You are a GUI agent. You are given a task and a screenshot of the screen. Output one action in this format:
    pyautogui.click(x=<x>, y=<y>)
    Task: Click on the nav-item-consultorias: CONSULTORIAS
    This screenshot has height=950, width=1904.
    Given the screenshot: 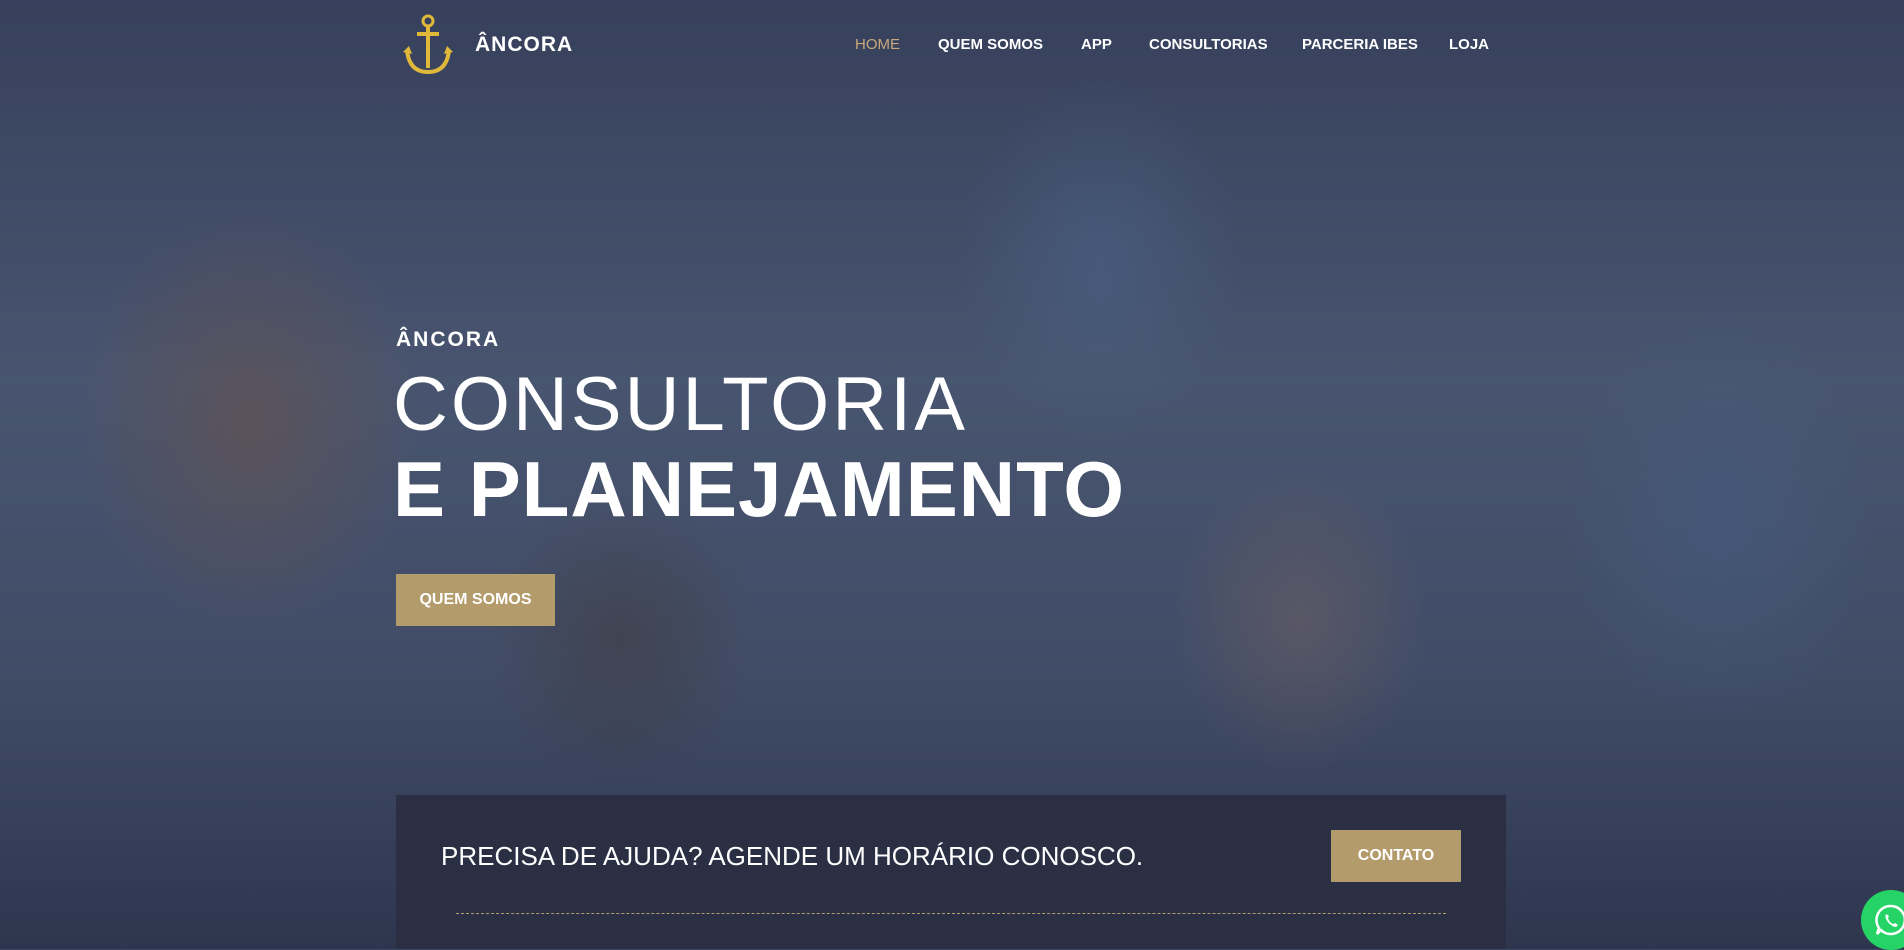 What is the action you would take?
    pyautogui.click(x=1208, y=44)
    